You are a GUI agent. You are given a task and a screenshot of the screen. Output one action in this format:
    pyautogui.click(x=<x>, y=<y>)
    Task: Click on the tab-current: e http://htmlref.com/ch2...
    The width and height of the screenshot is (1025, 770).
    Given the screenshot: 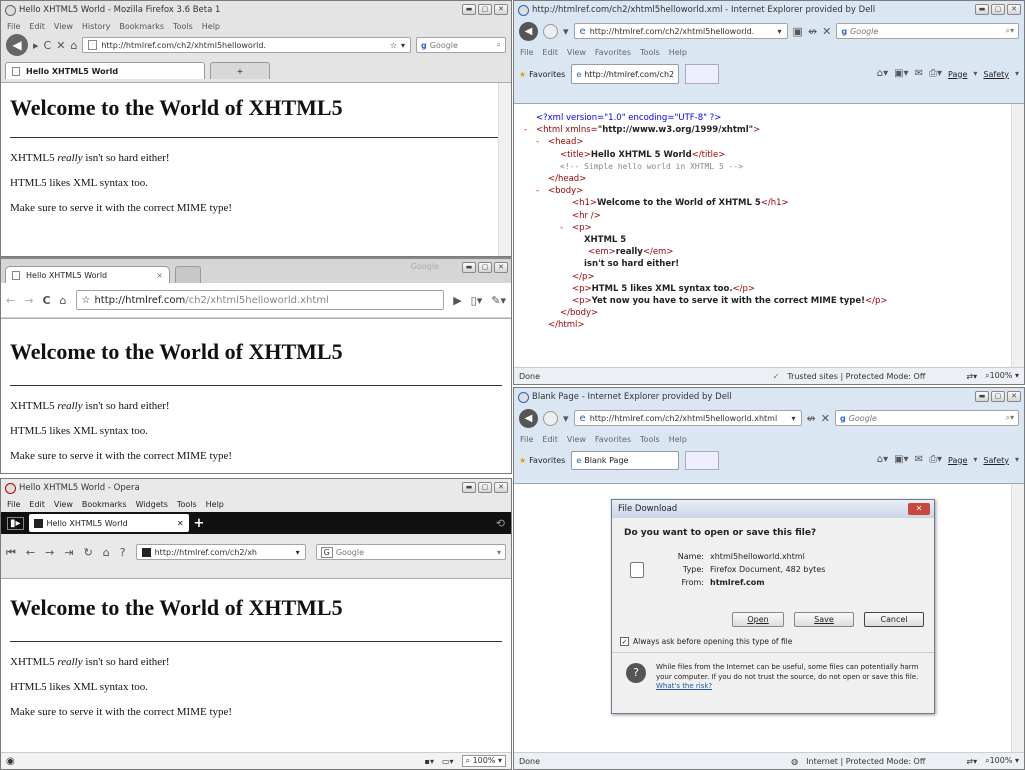 What is the action you would take?
    pyautogui.click(x=625, y=74)
    